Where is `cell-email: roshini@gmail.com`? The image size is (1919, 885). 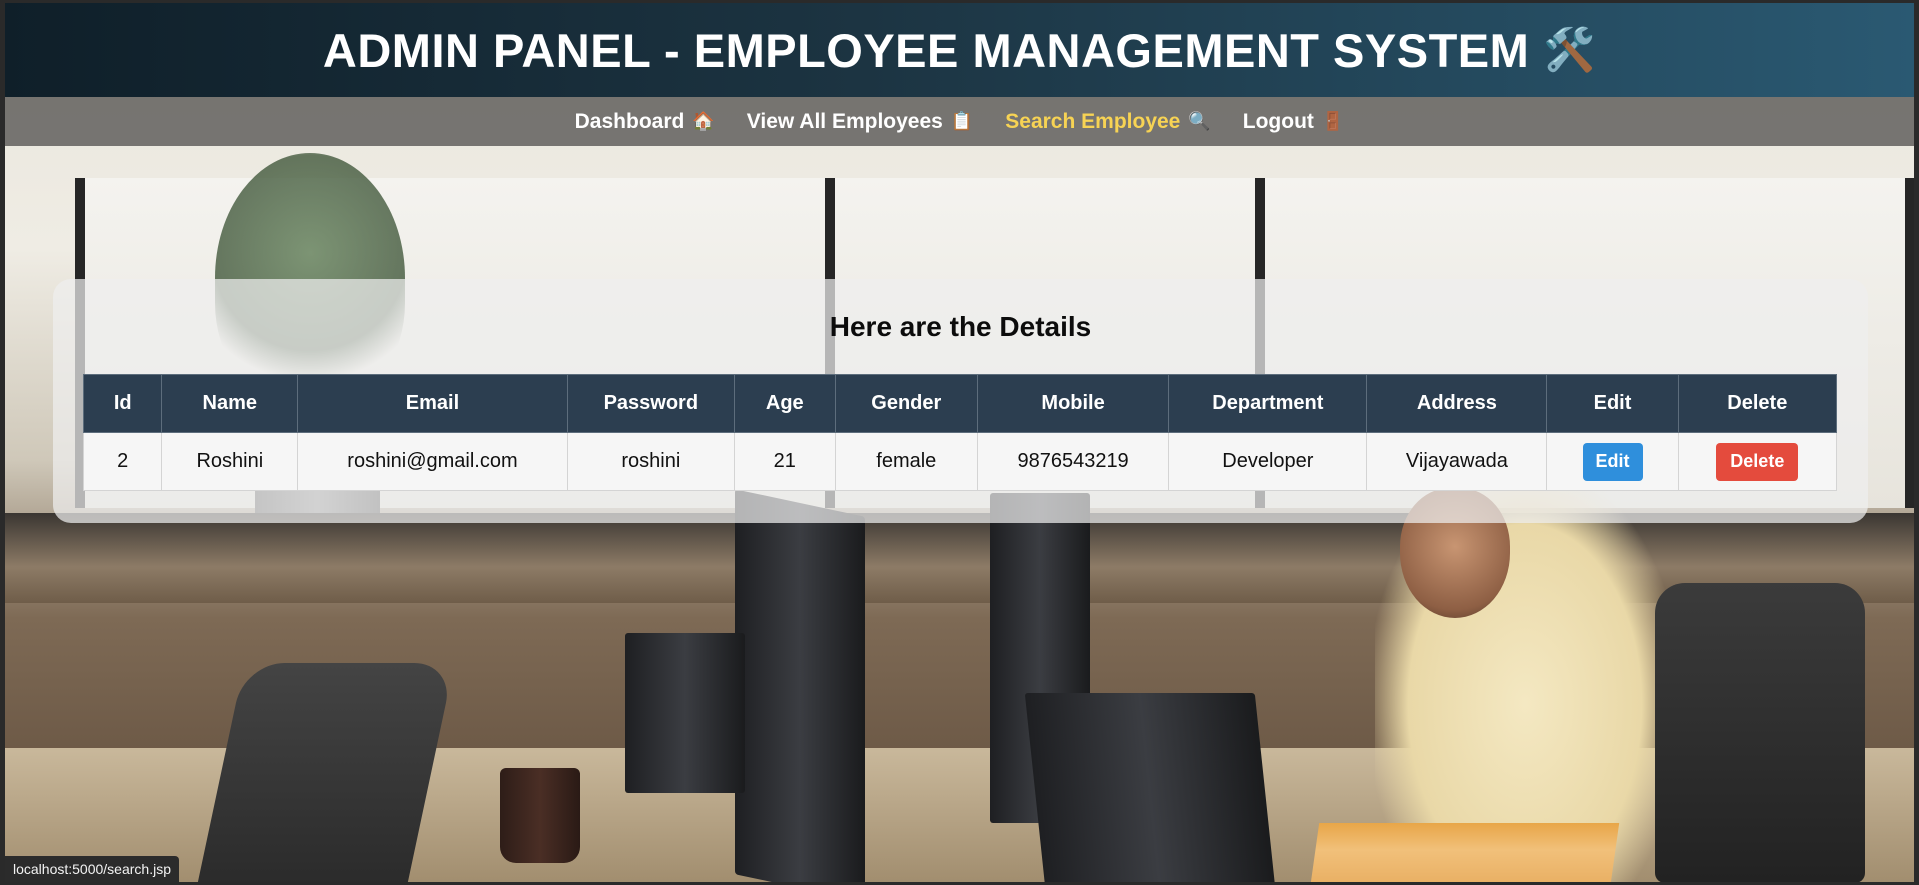 cell-email: roshini@gmail.com is located at coordinates (432, 461).